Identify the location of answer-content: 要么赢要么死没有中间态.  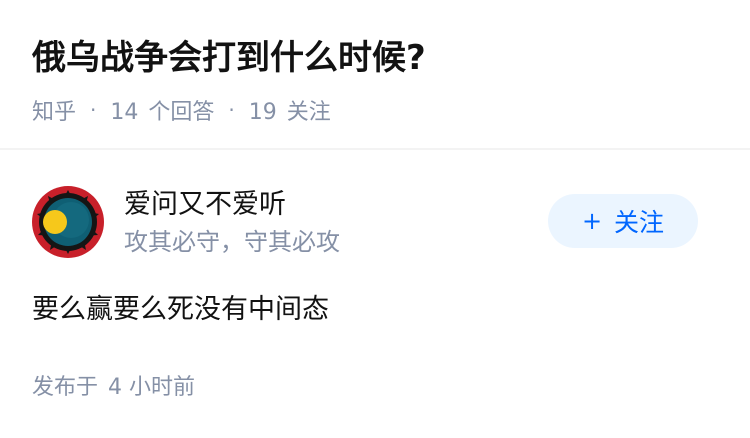
(180, 310).